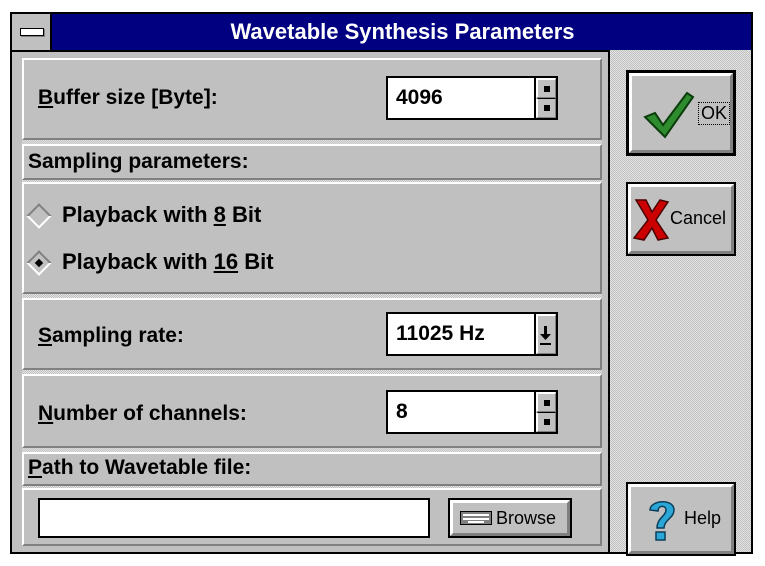 This screenshot has height=566, width=765. I want to click on cancel-label: Cancel, so click(698, 218).